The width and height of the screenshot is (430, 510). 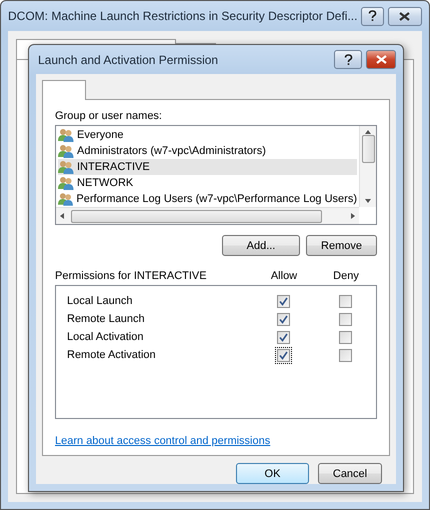 What do you see at coordinates (284, 276) in the screenshot?
I see `column-header: Allow` at bounding box center [284, 276].